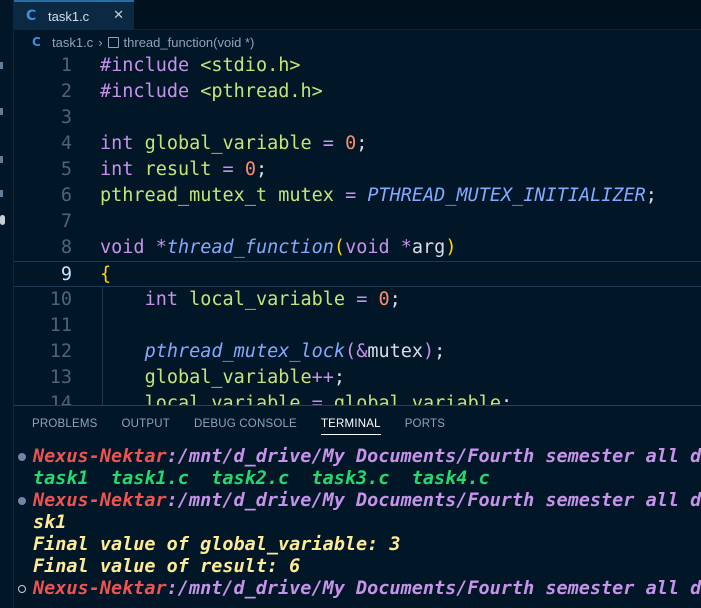  I want to click on line-number: 1, so click(66, 65).